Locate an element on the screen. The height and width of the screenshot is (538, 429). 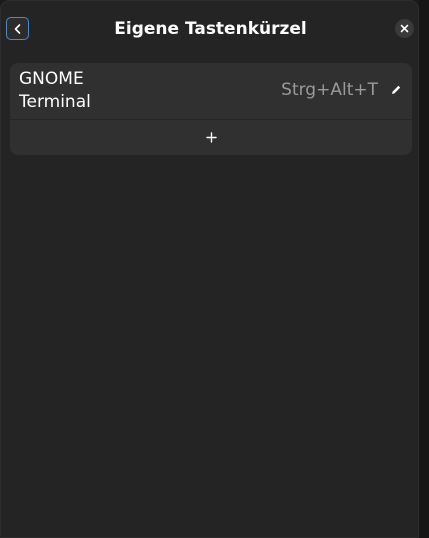
pencil-icon is located at coordinates (396, 89).